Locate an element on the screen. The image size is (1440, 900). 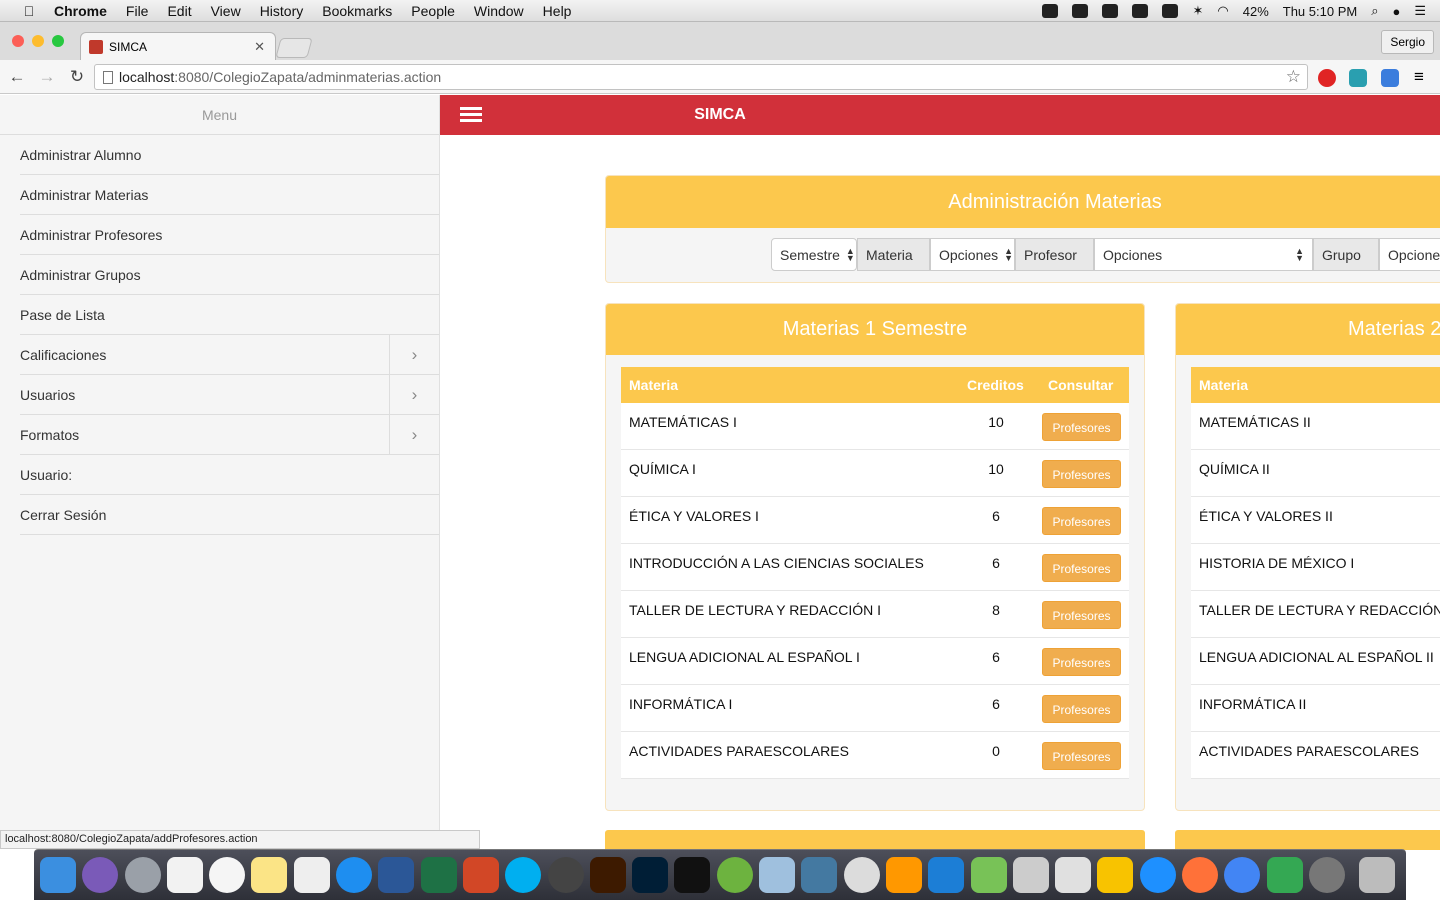
virtualbox-icon is located at coordinates (777, 875).